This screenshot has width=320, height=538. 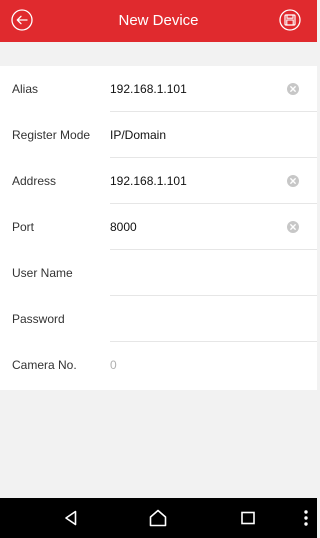 What do you see at coordinates (25, 89) in the screenshot?
I see `alias-label: Alias` at bounding box center [25, 89].